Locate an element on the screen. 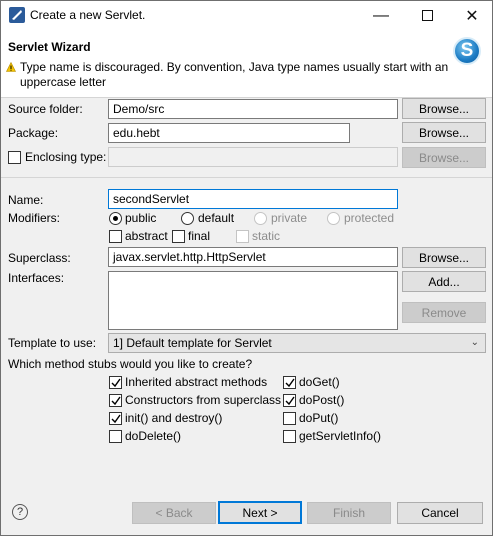 This screenshot has height=536, width=493. wizard-title: Servlet Wizard is located at coordinates (49, 47).